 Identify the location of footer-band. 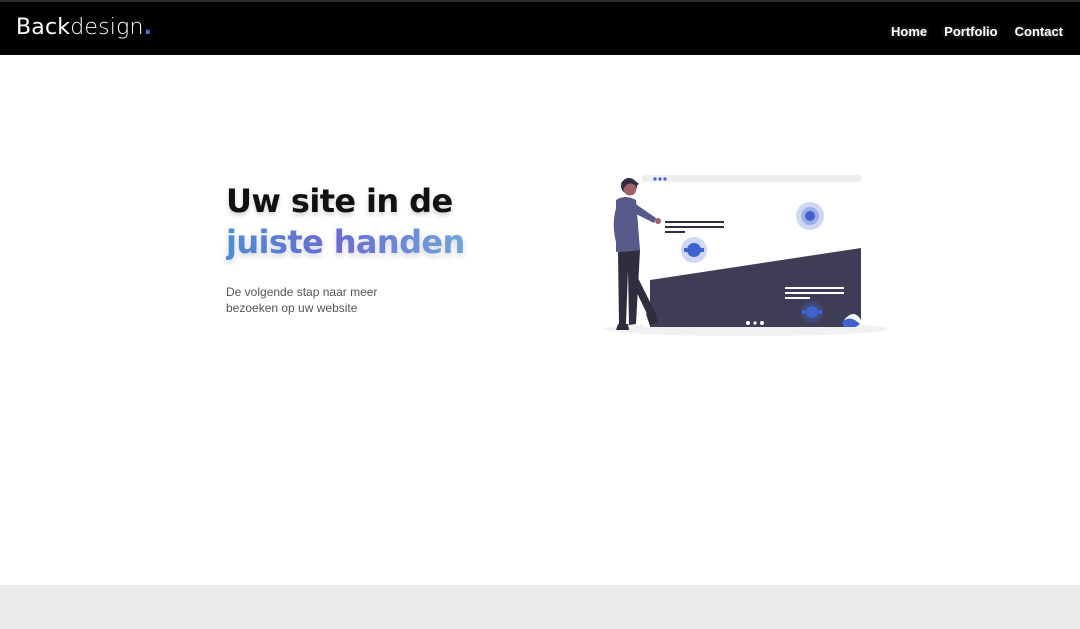
(540, 607).